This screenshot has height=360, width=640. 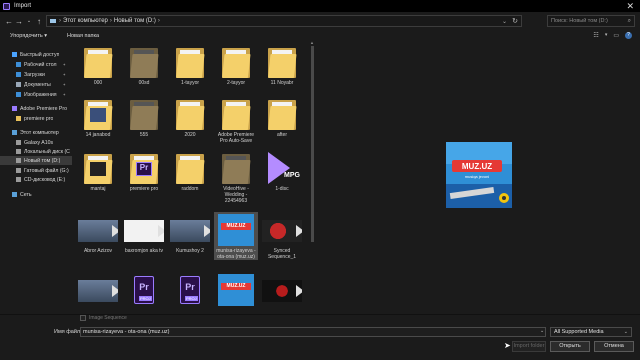 I want to click on file-item: 11 Noyabr, so click(x=282, y=65).